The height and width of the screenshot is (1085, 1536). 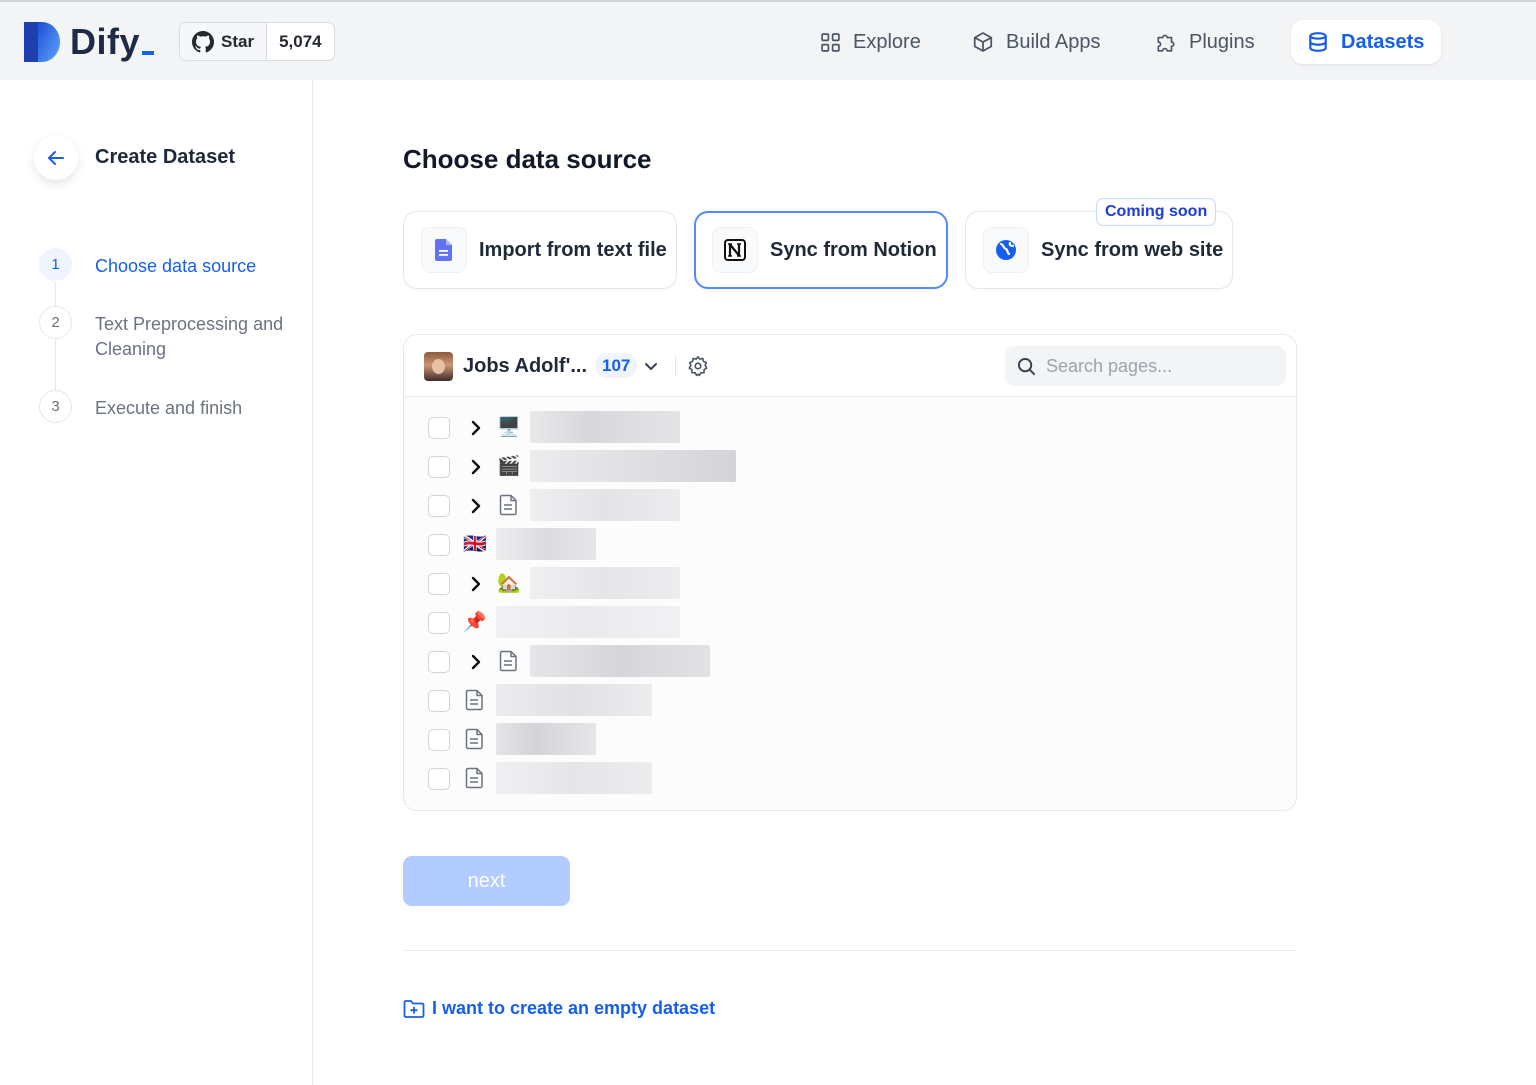 I want to click on page-emoji-icon: 🖥️, so click(x=509, y=427).